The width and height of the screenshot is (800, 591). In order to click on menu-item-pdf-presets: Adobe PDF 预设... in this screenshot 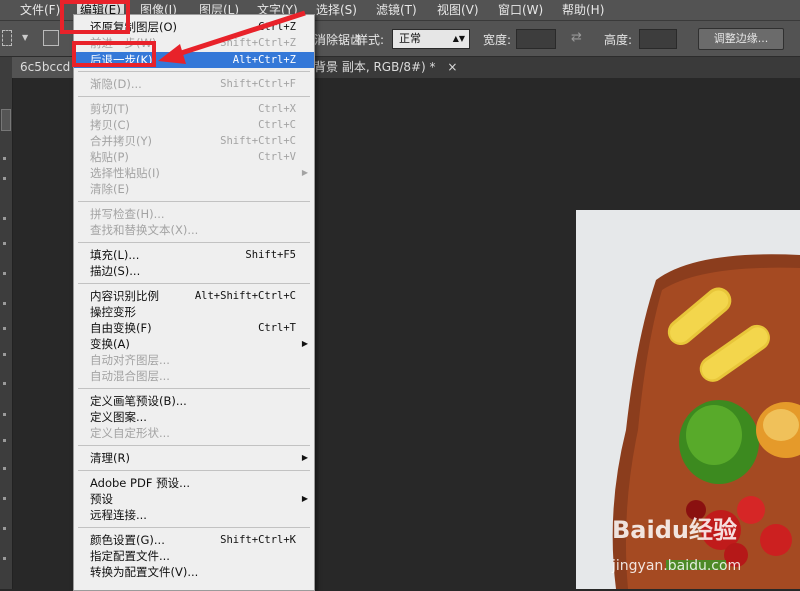, I will do `click(194, 483)`.